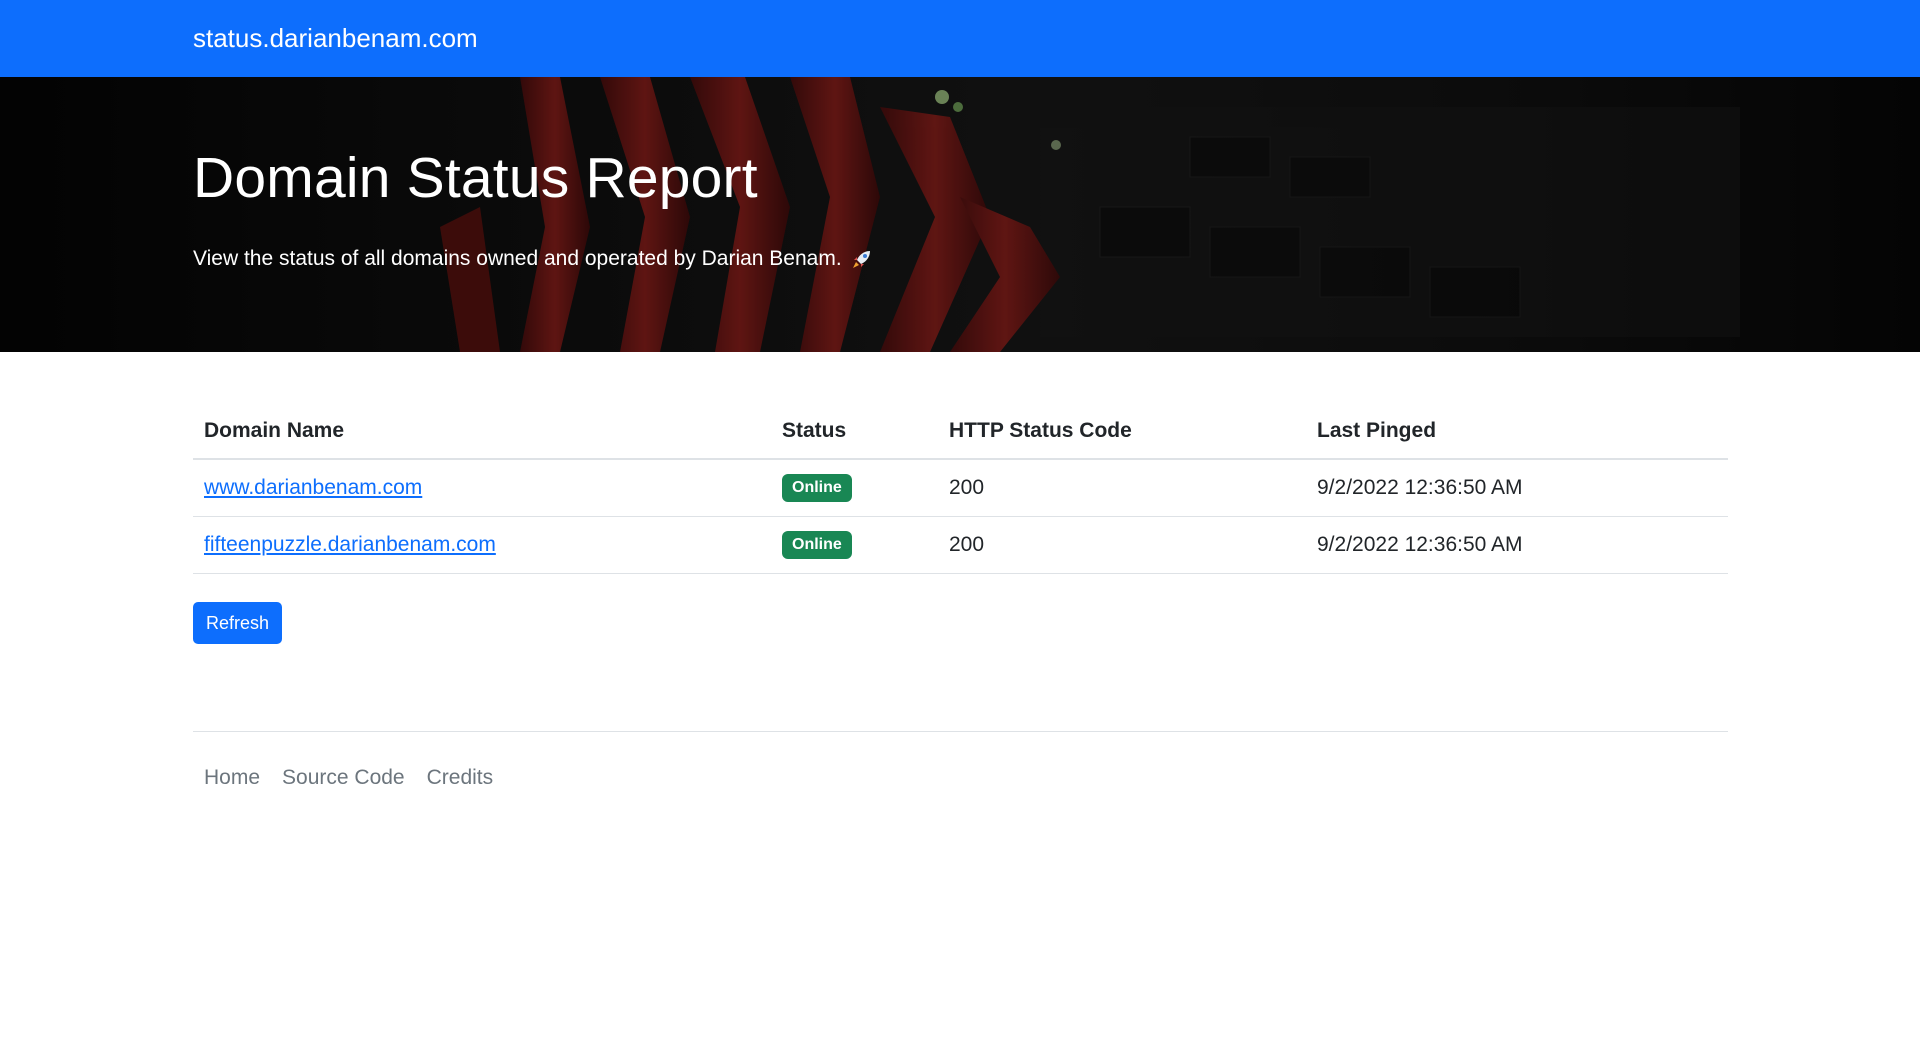  What do you see at coordinates (335, 38) in the screenshot?
I see `brand-link: status.darianbenam.com` at bounding box center [335, 38].